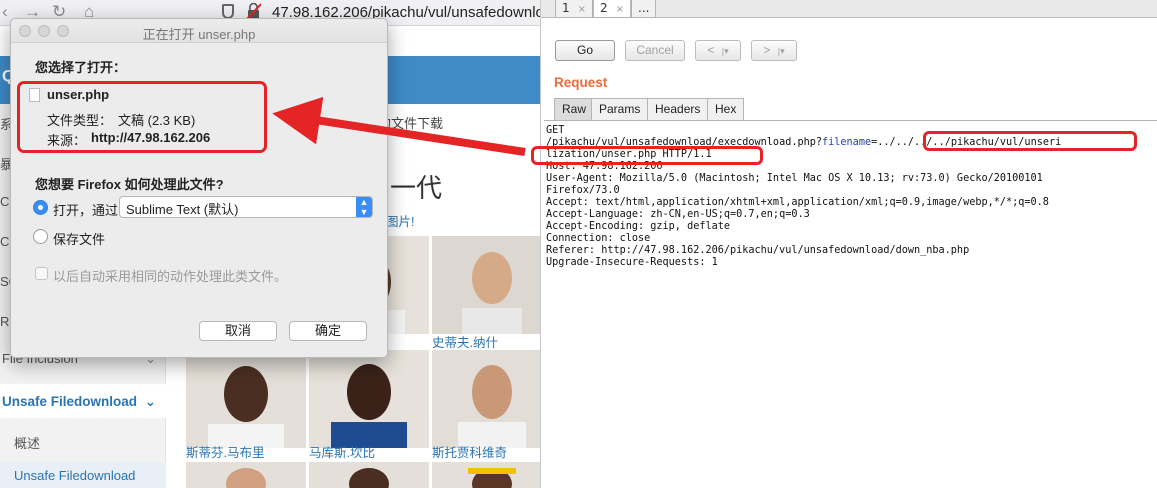  What do you see at coordinates (41, 273) in the screenshot?
I see `auto-action-checkbox` at bounding box center [41, 273].